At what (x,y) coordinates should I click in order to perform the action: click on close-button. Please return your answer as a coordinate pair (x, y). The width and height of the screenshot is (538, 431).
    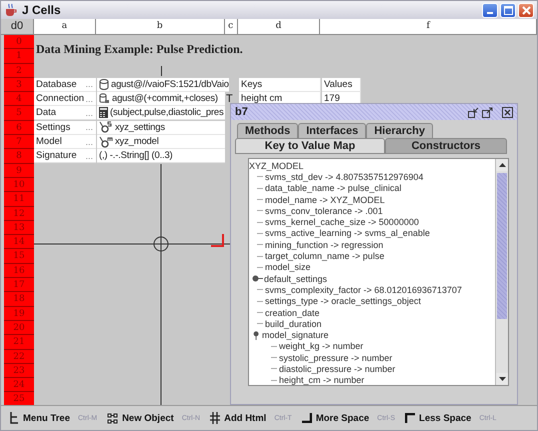
    Looking at the image, I should click on (526, 10).